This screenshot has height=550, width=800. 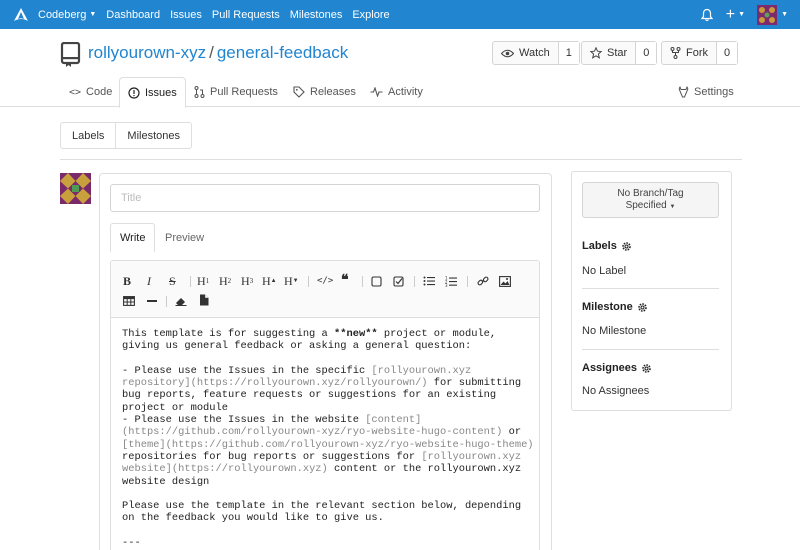 I want to click on milestone-value: No Milestone, so click(x=614, y=331).